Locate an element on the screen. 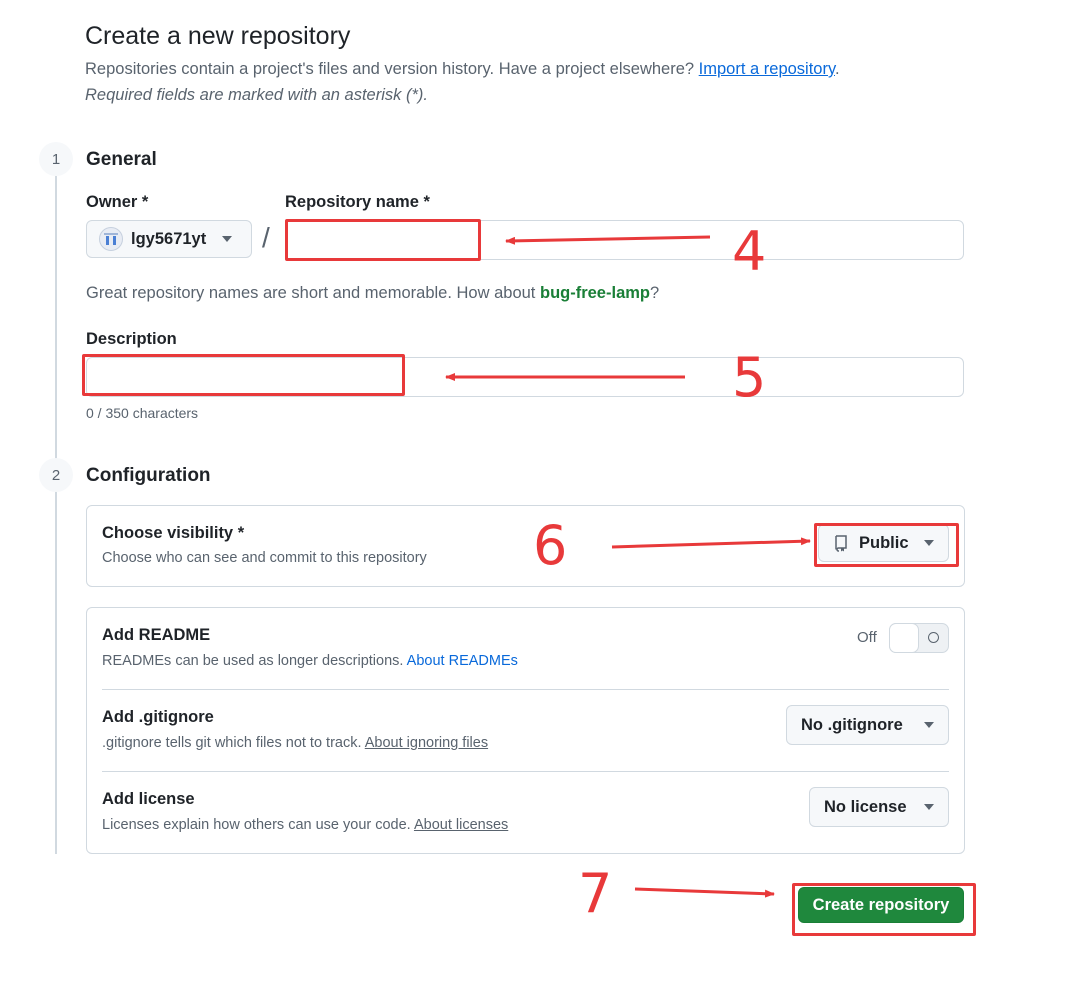 The width and height of the screenshot is (1078, 1003). highlight-box-visibility is located at coordinates (886, 545).